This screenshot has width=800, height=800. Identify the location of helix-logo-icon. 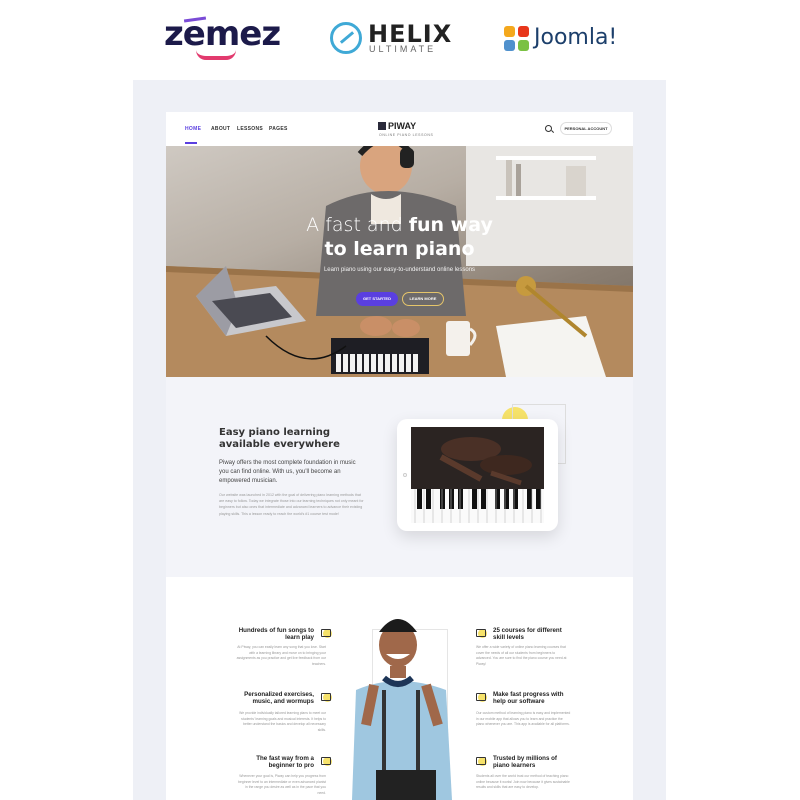
(346, 38).